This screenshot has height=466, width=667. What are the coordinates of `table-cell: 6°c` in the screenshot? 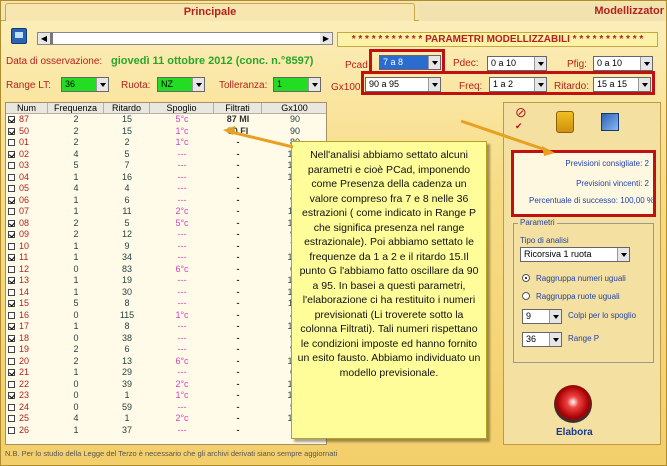 It's located at (182, 360).